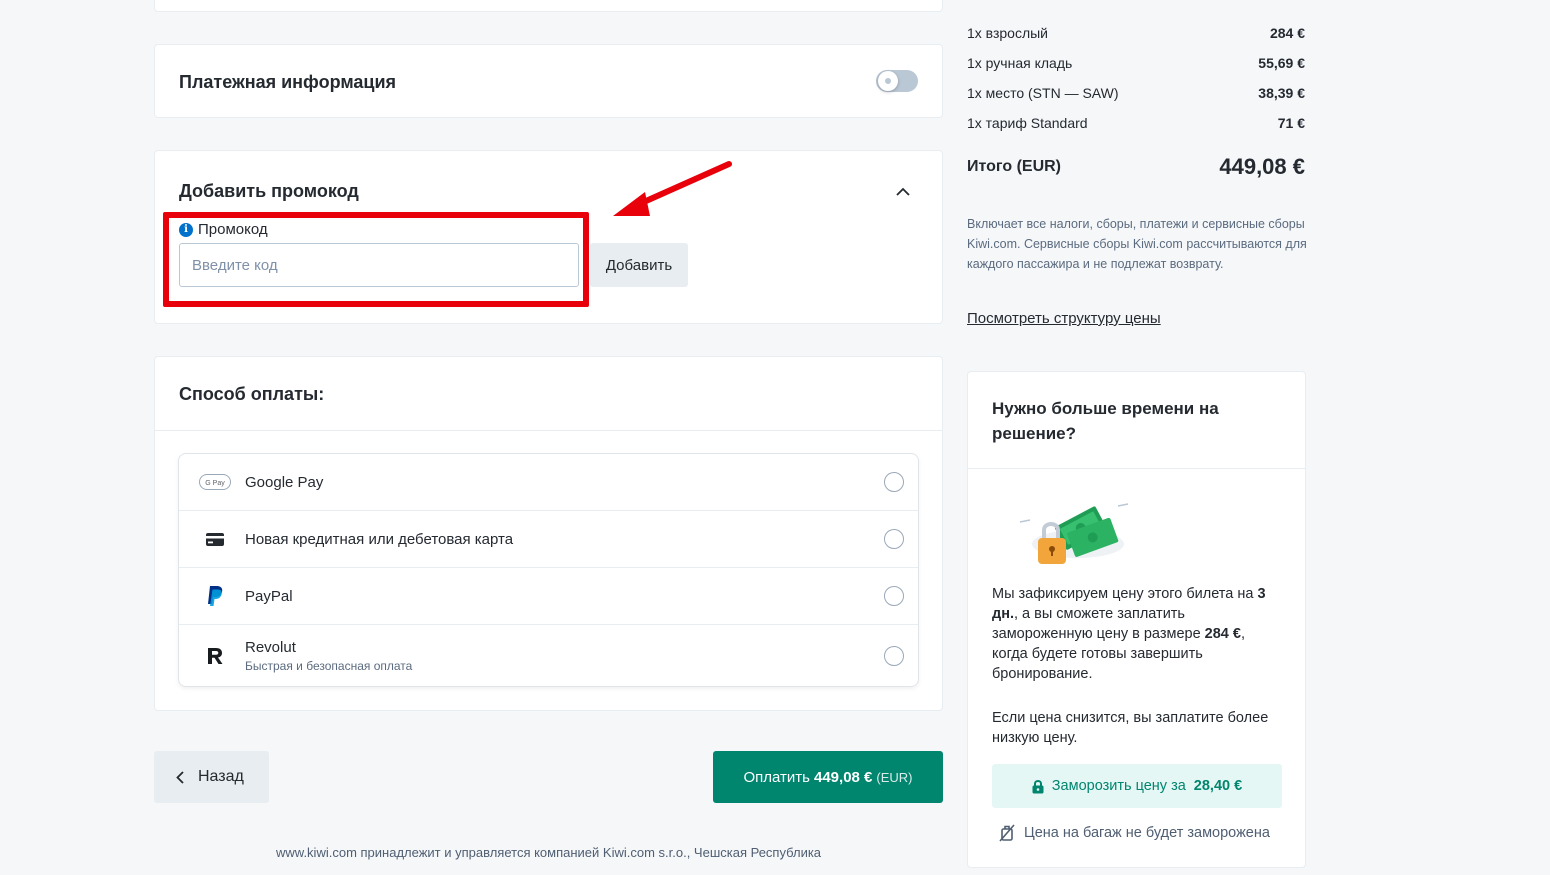 This screenshot has height=875, width=1550. What do you see at coordinates (1038, 786) in the screenshot?
I see `lock-icon` at bounding box center [1038, 786].